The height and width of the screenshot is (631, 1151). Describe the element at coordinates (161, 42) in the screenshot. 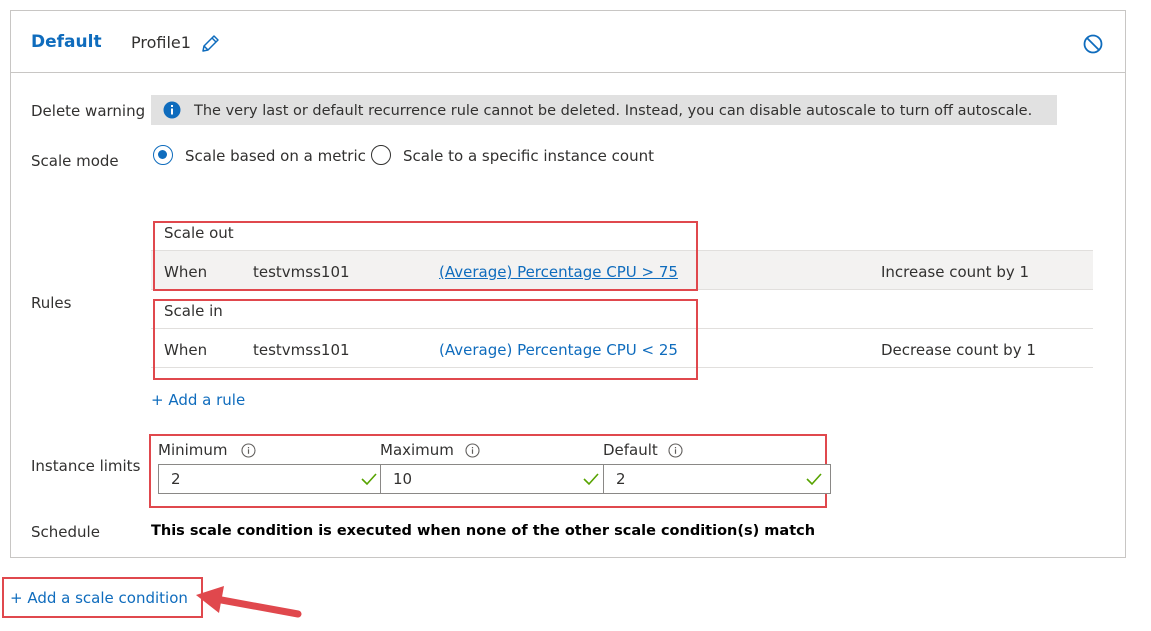

I see `profile-name: Profile1` at that location.